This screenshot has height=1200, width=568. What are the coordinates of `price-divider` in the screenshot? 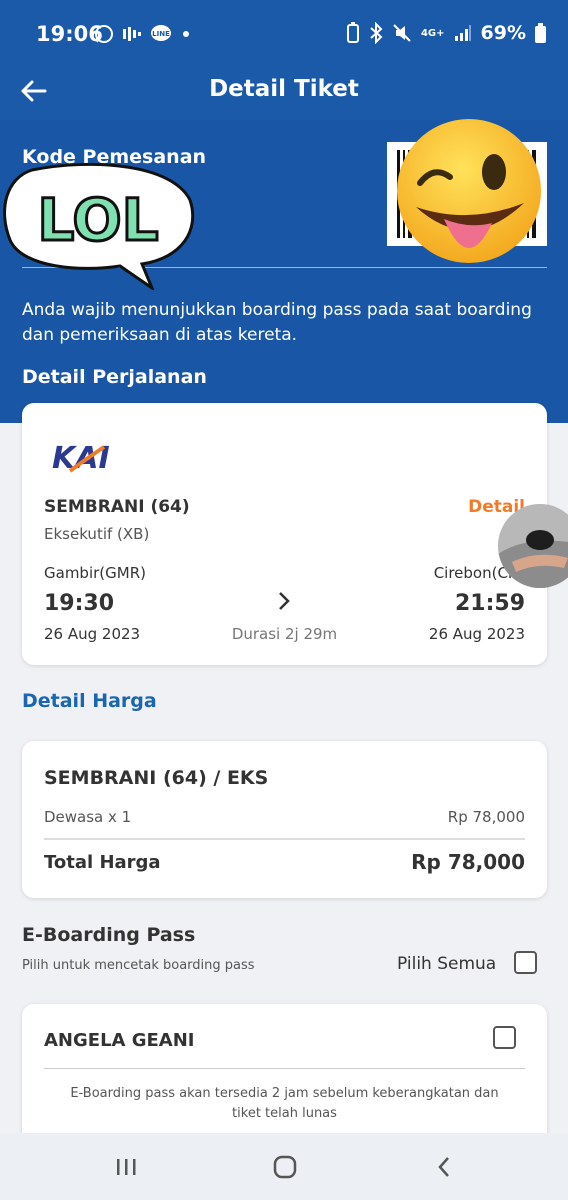 It's located at (284, 839).